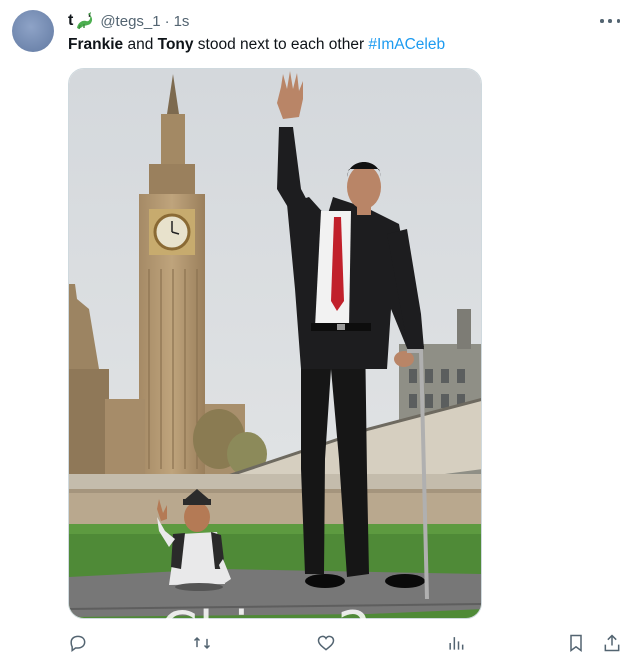  I want to click on display-name: t, so click(70, 21).